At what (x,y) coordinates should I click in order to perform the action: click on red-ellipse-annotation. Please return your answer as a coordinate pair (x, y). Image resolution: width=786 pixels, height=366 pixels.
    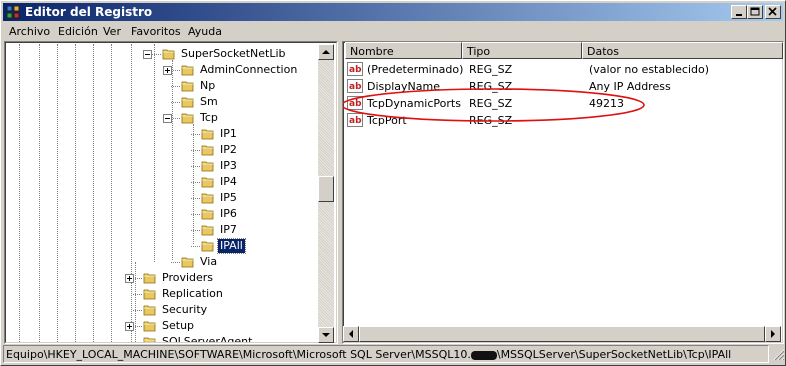
    Looking at the image, I should click on (494, 105).